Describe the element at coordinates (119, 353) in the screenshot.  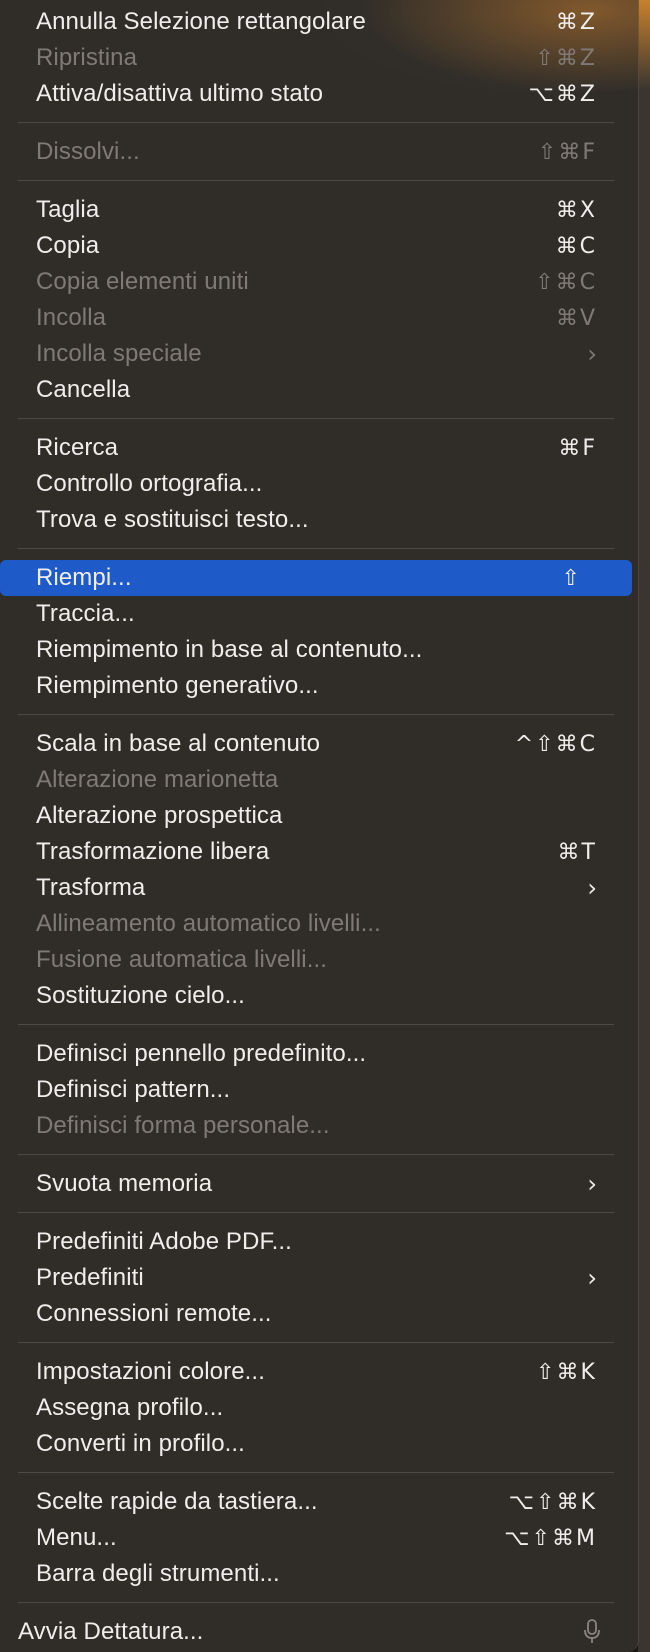
I see `menu-item-label: Incolla speciale` at that location.